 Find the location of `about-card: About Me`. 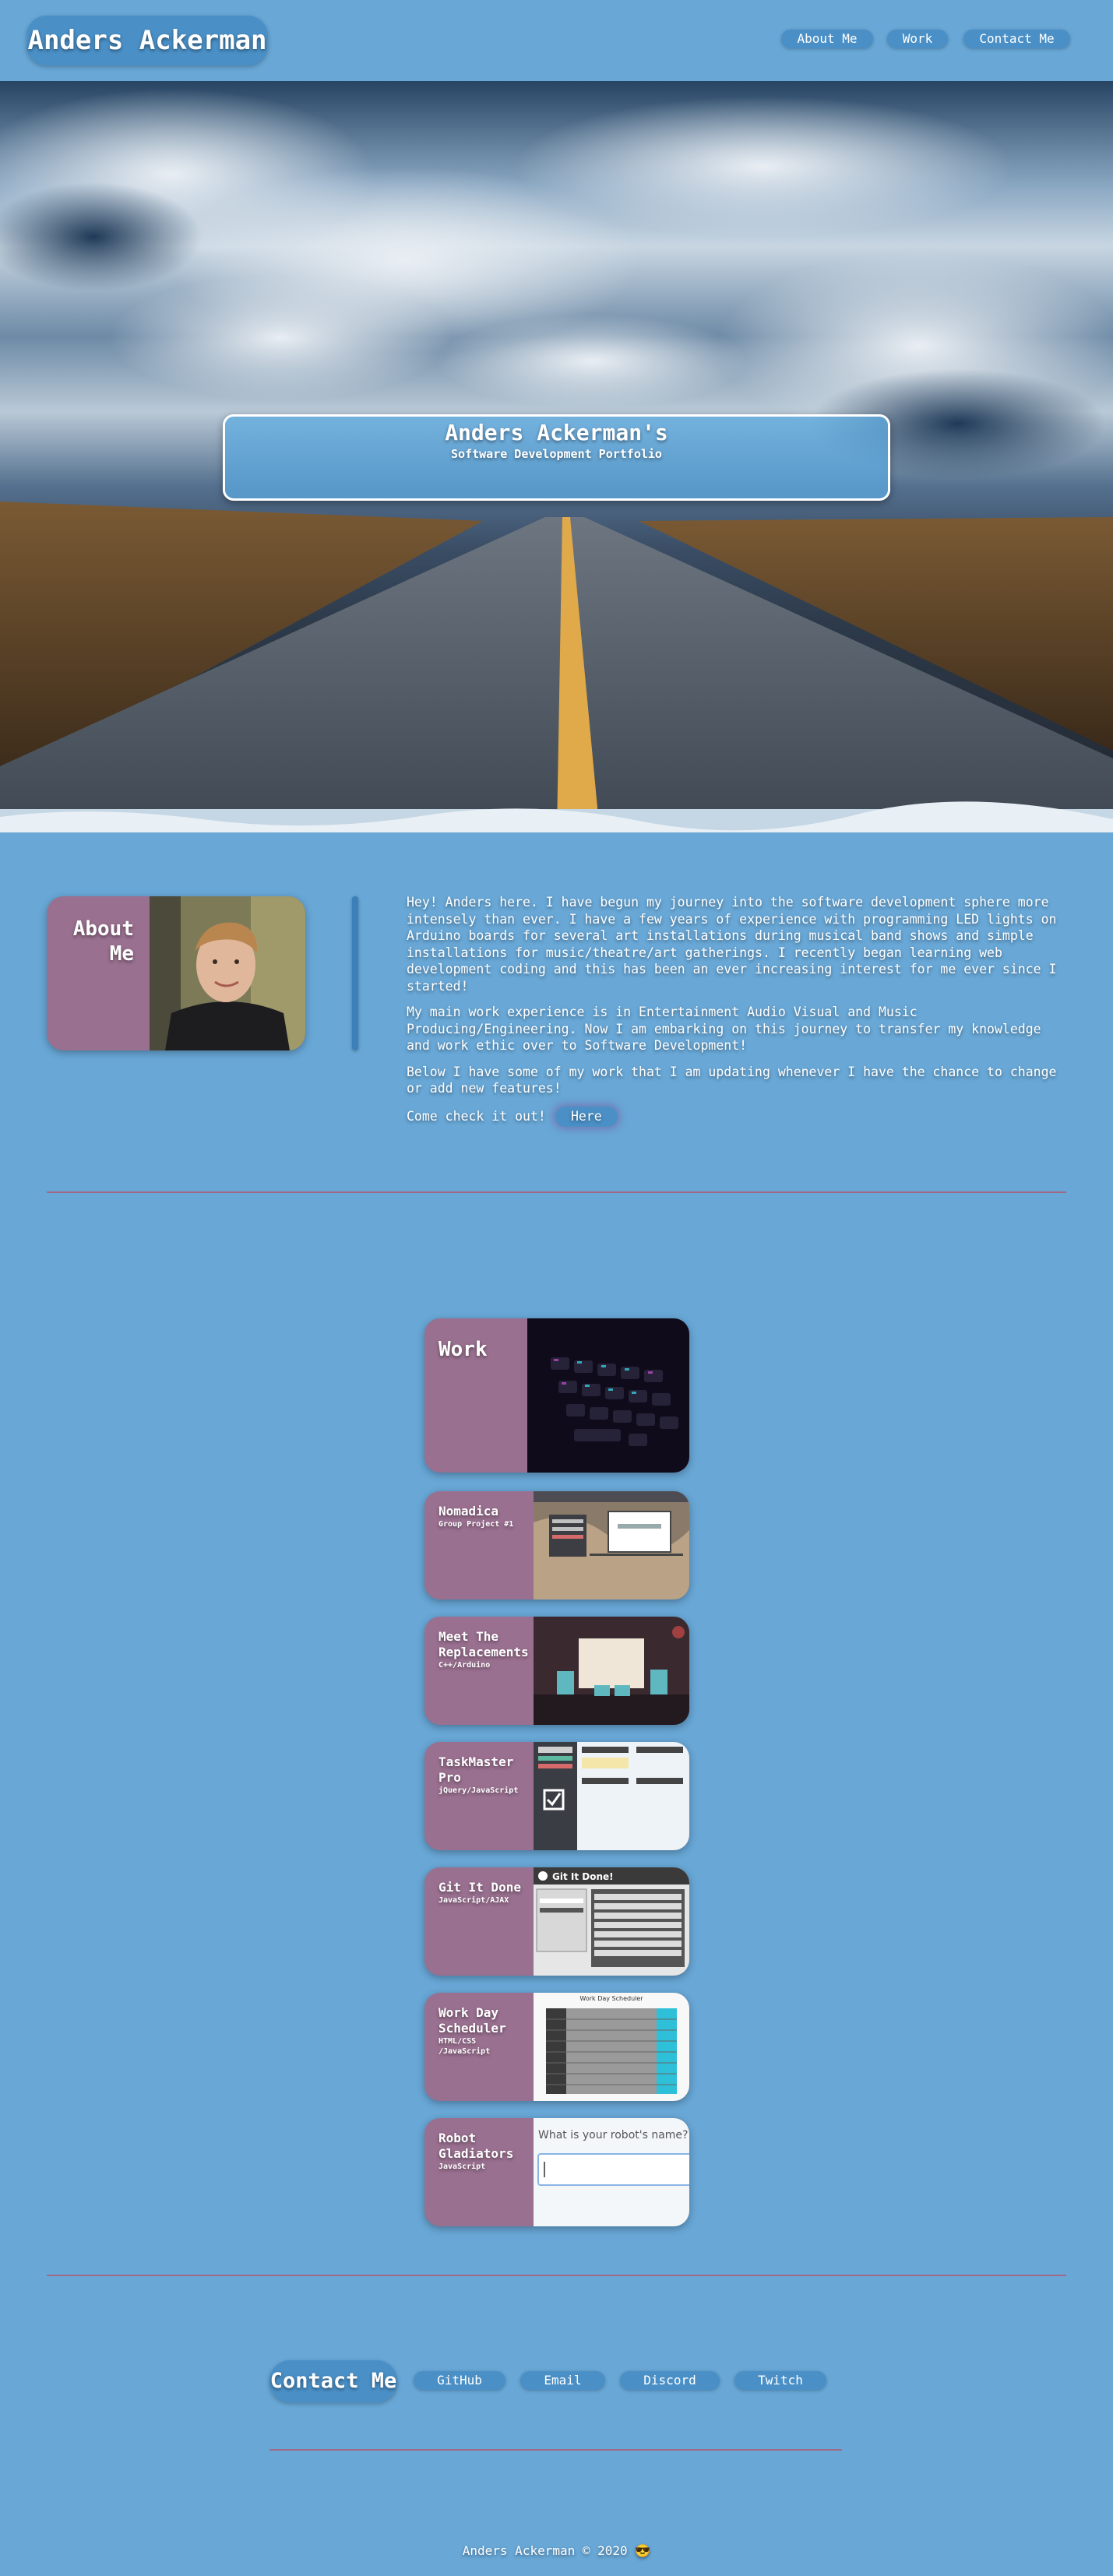

about-card: About Me is located at coordinates (176, 973).